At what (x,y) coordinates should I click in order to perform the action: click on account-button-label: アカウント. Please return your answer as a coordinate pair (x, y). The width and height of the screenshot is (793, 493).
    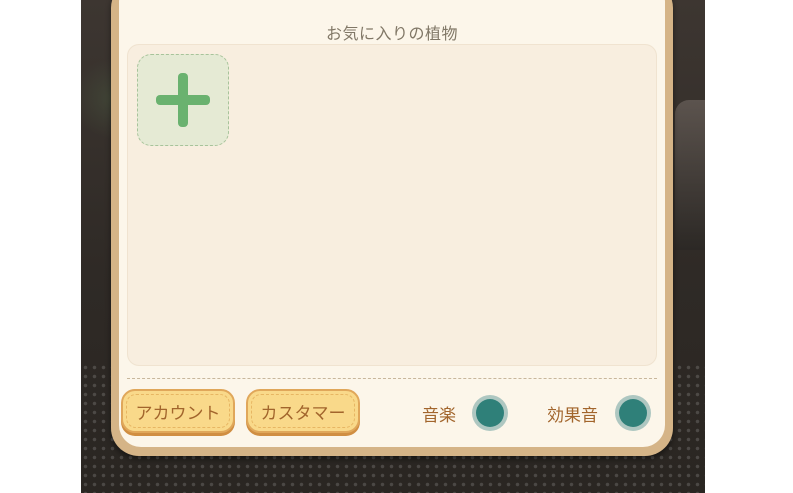
    Looking at the image, I should click on (178, 411).